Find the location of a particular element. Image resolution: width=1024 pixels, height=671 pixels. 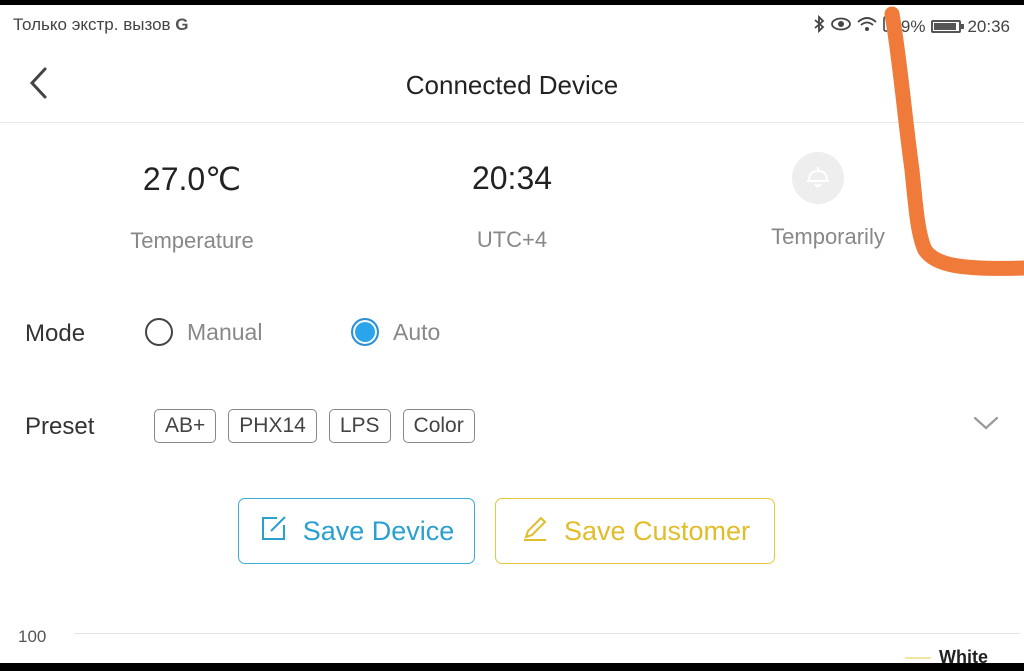

spectrum-chart: 100 White is located at coordinates (512, 633).